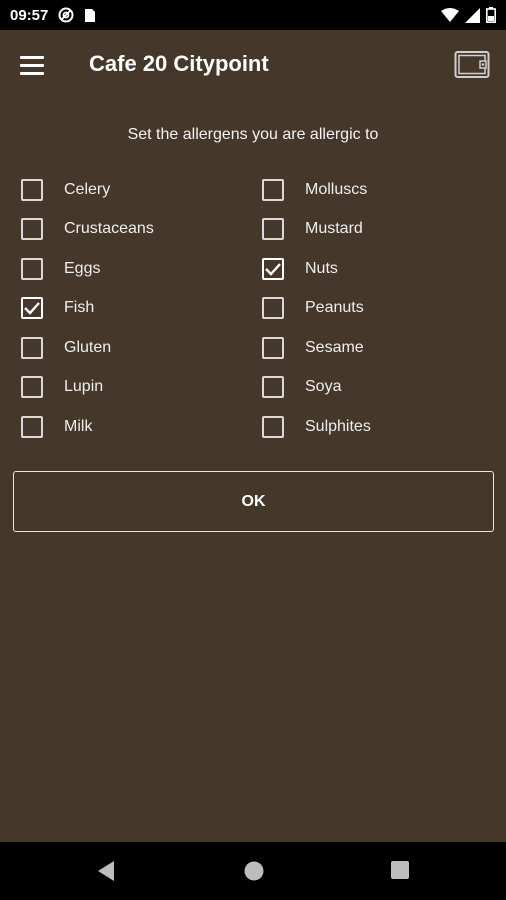 This screenshot has height=900, width=506. What do you see at coordinates (334, 307) in the screenshot?
I see `allergen-label: Peanuts` at bounding box center [334, 307].